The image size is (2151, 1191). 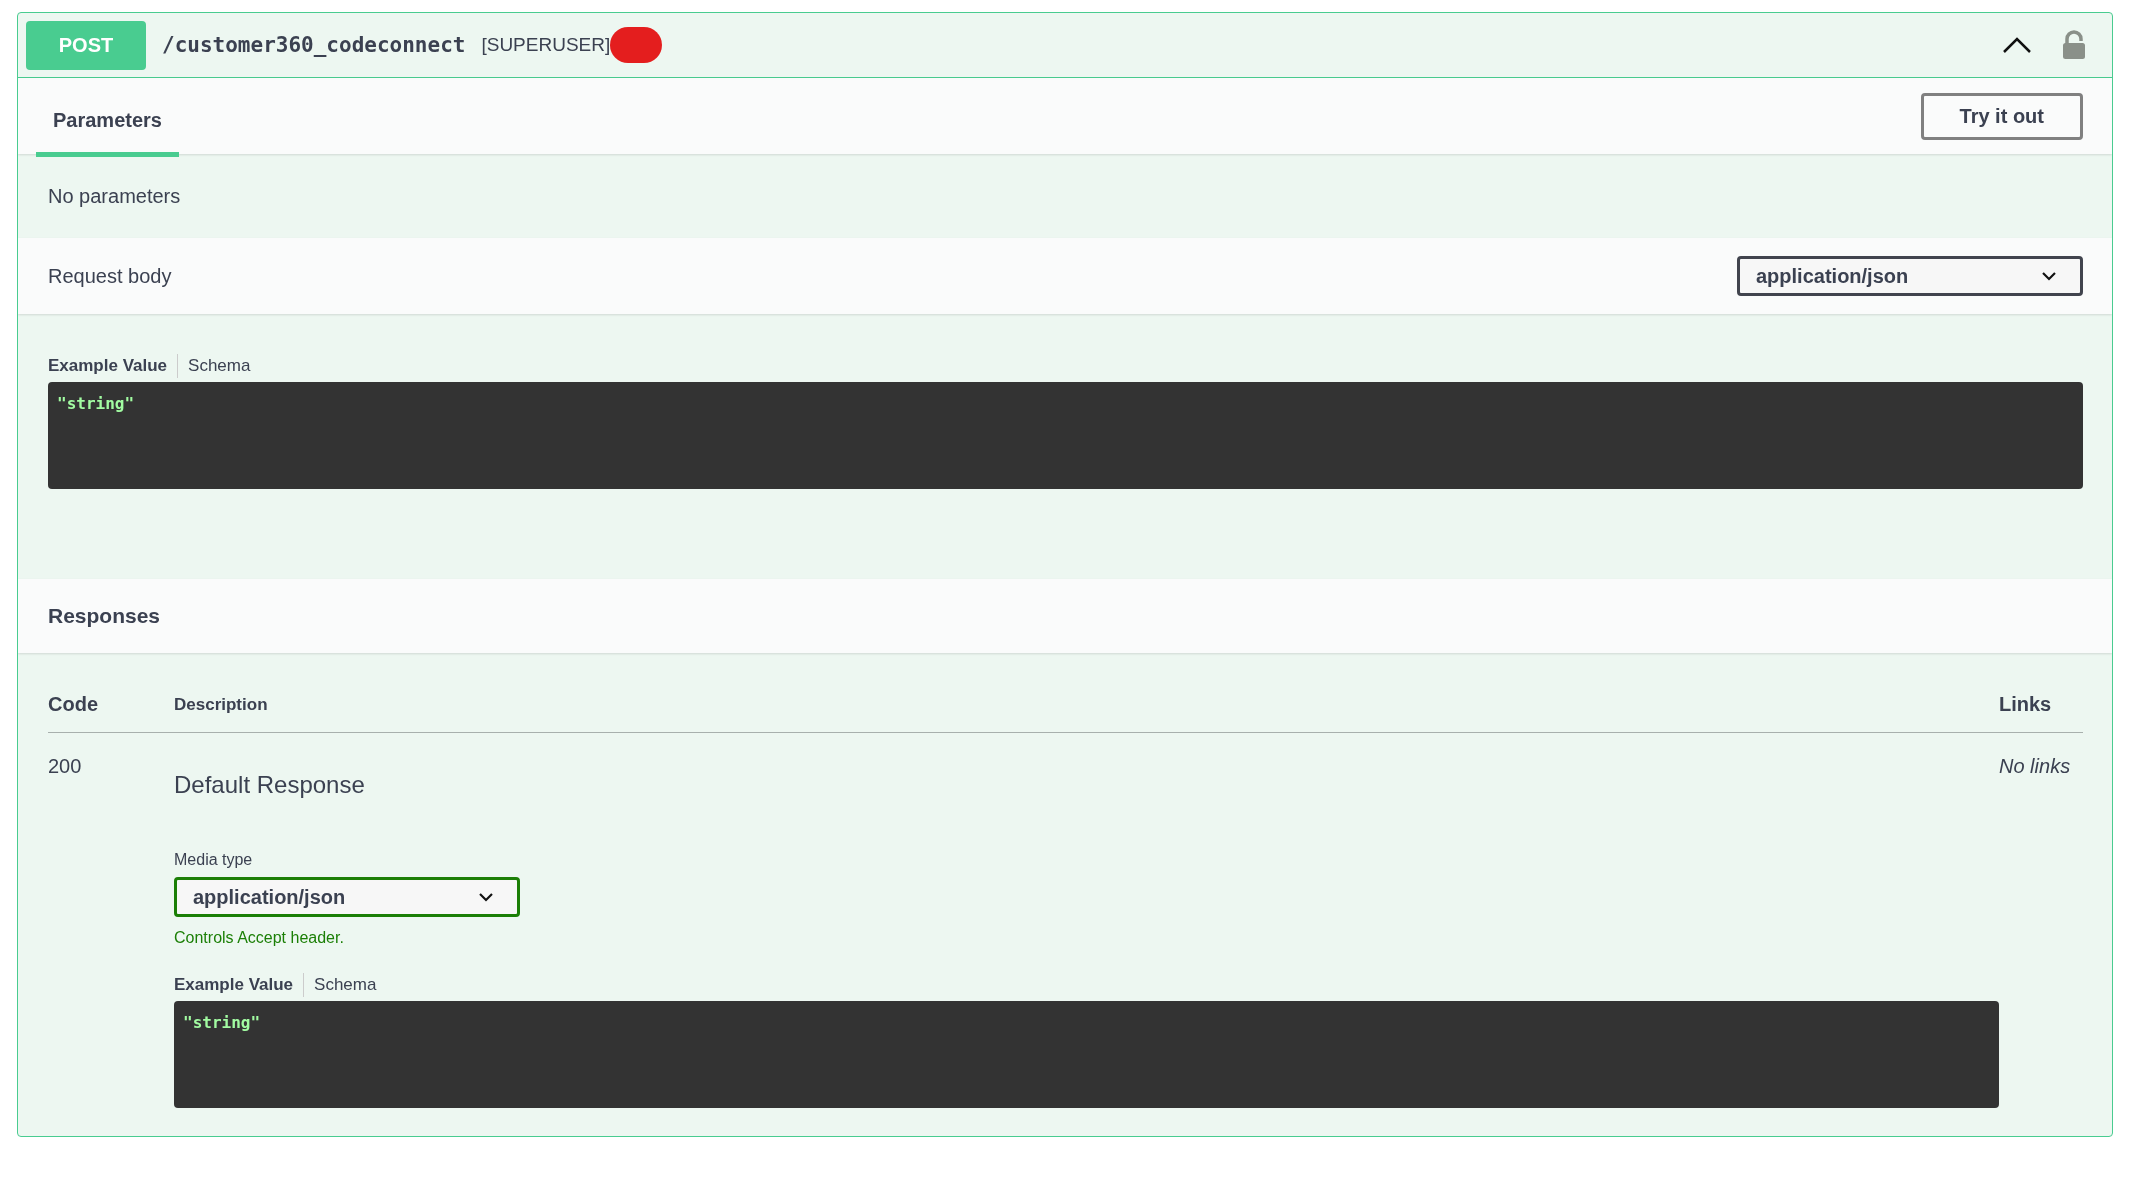 What do you see at coordinates (2017, 45) in the screenshot?
I see `collapse-chevron-icon` at bounding box center [2017, 45].